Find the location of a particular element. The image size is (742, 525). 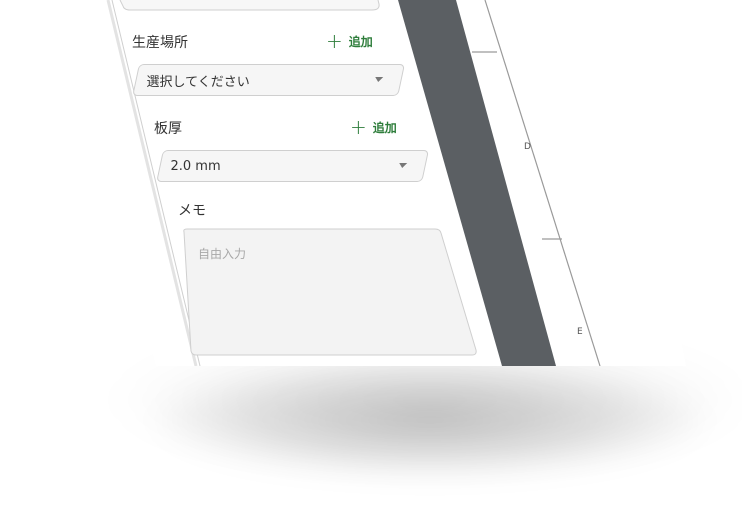

form-panel-edge-inner is located at coordinates (156, 183).